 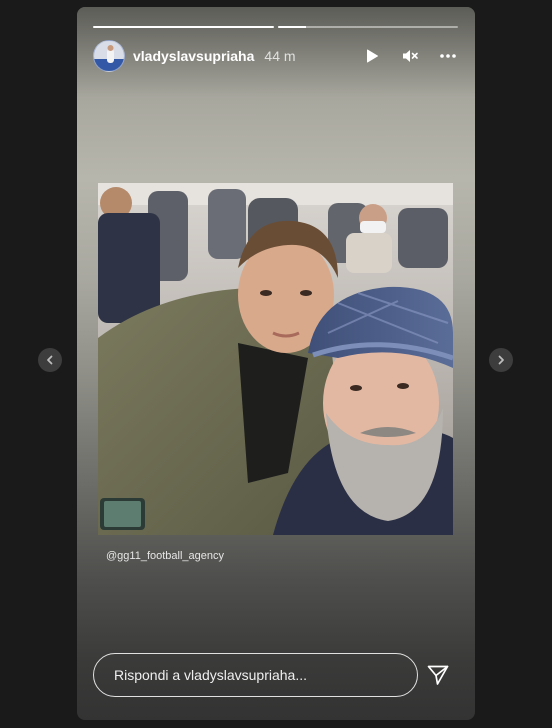 I want to click on play-icon, so click(x=372, y=56).